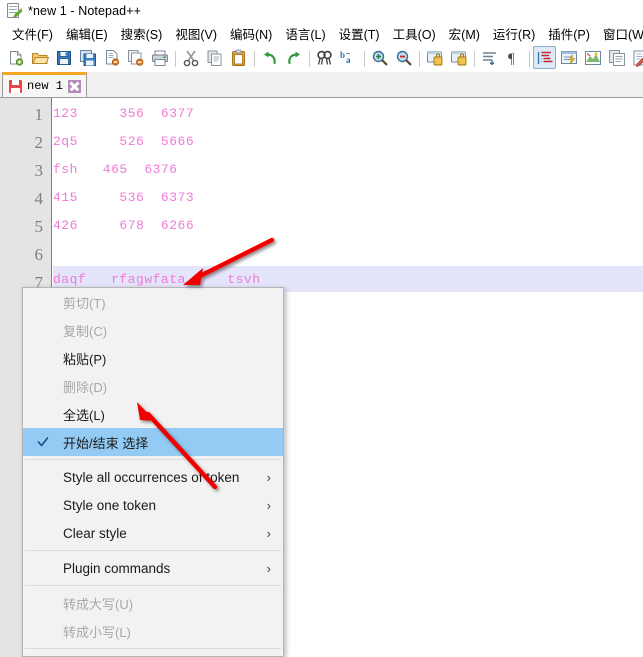  I want to click on show-all-characters-icon: ¶, so click(513, 57).